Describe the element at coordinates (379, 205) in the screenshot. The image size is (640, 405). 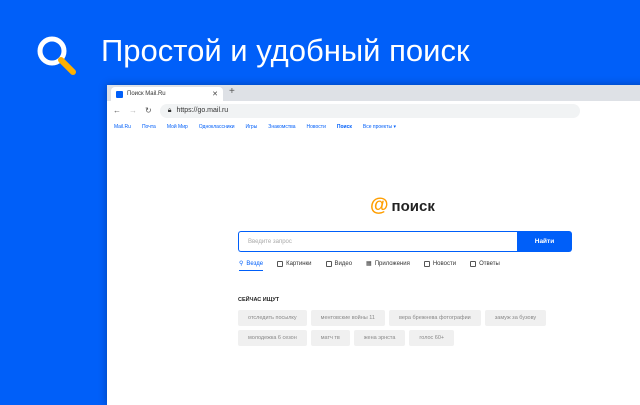
I see `logo-at: @` at that location.